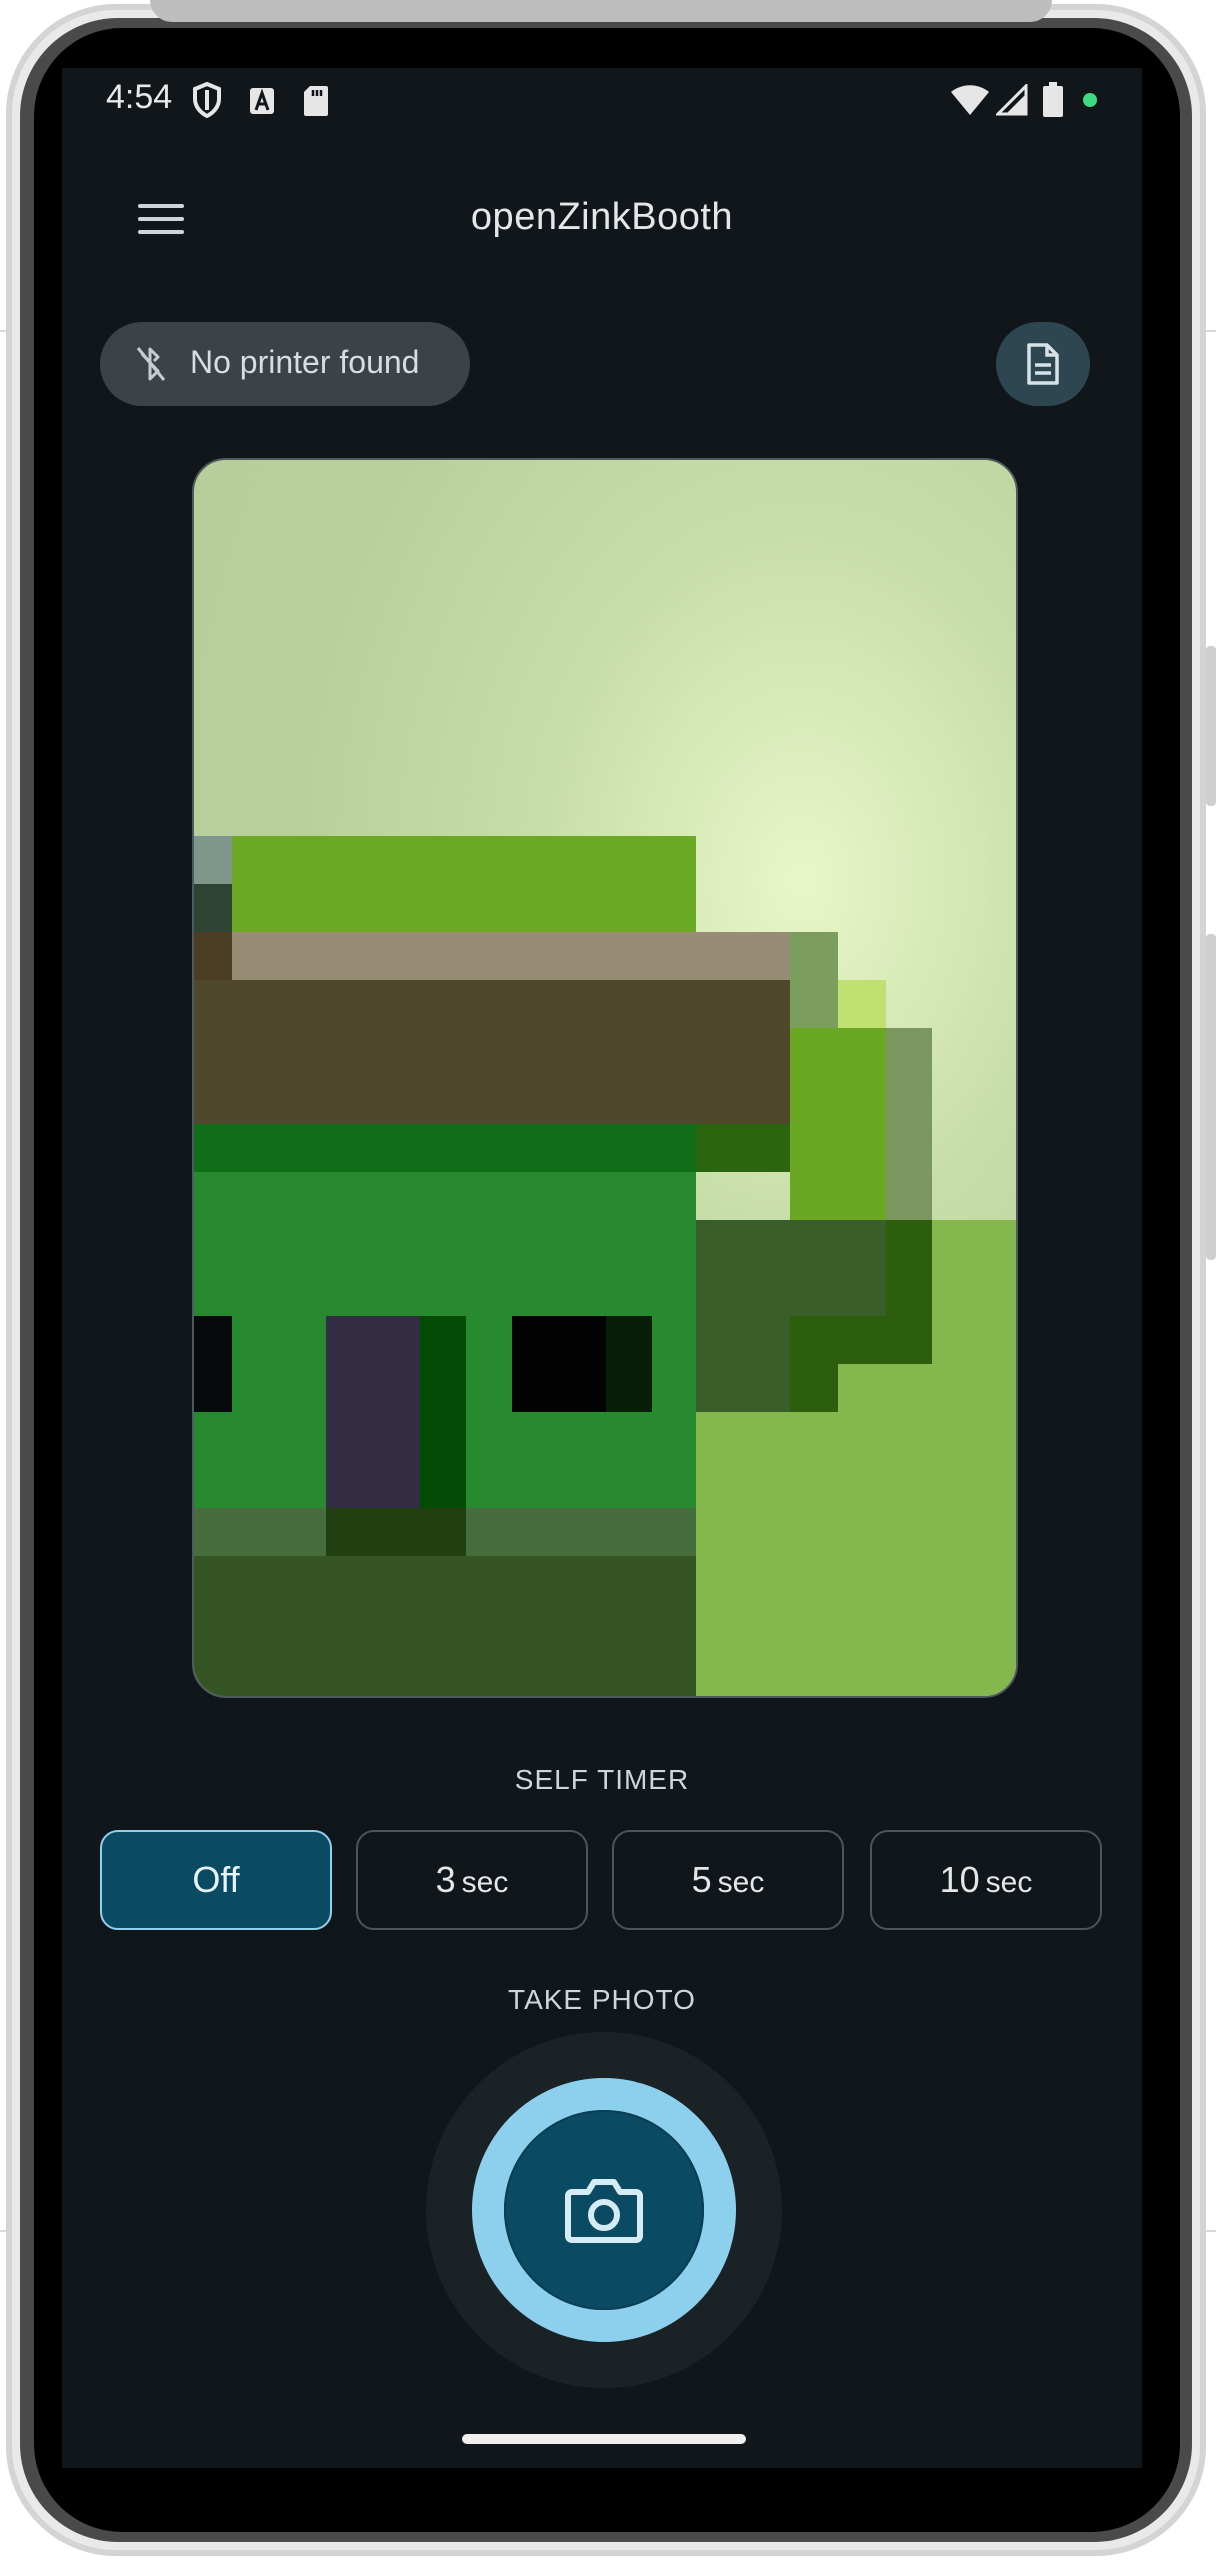  What do you see at coordinates (604, 2439) in the screenshot?
I see `home-indicator` at bounding box center [604, 2439].